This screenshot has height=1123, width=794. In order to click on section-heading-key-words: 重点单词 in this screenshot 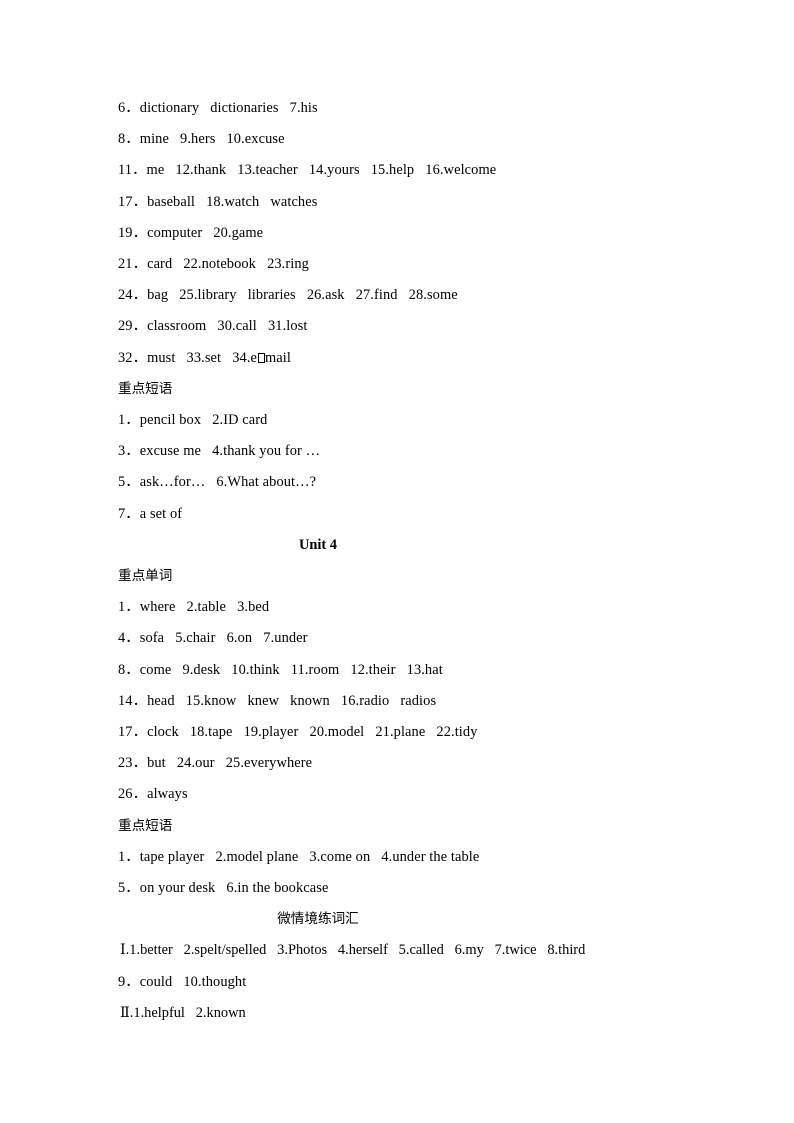, I will do `click(145, 576)`.